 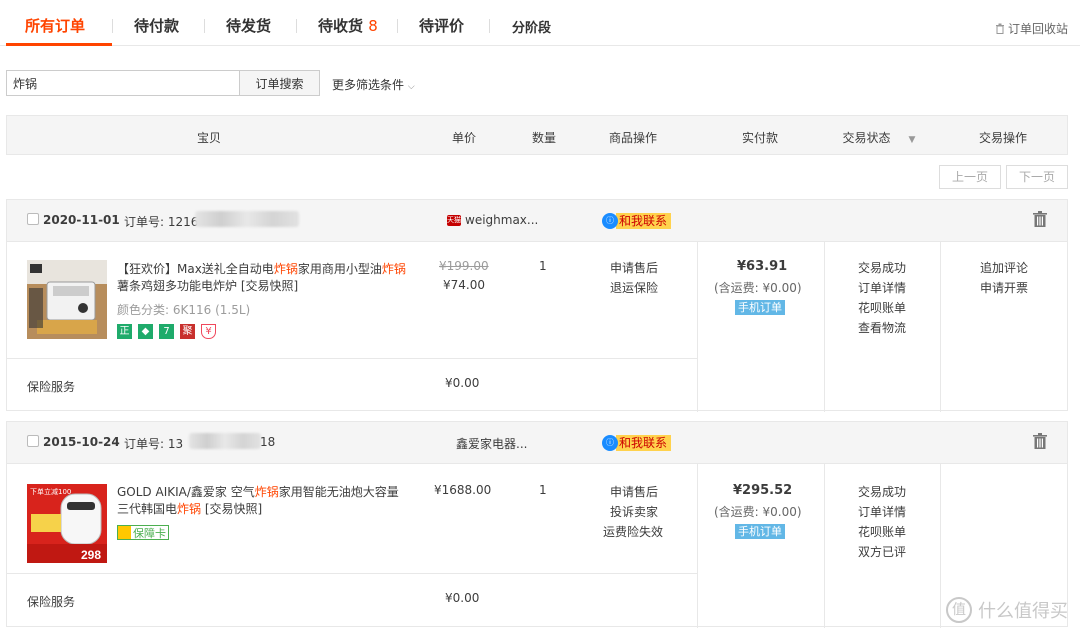 What do you see at coordinates (644, 443) in the screenshot?
I see `contact-label: 和我联系` at bounding box center [644, 443].